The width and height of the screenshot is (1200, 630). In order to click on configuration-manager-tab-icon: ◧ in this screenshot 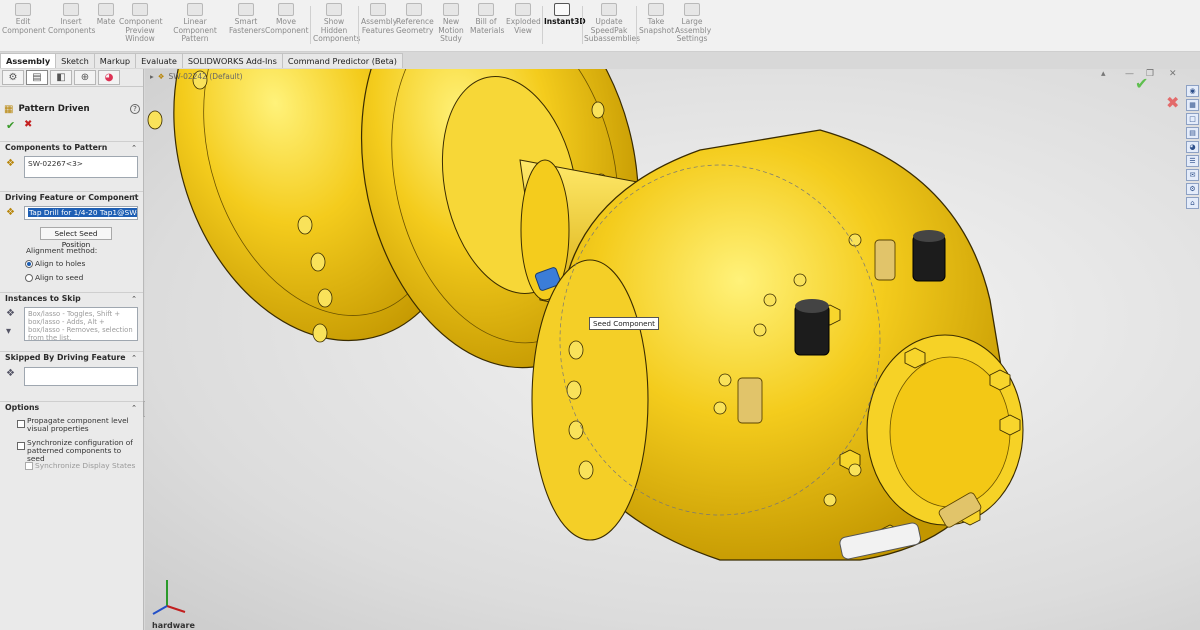, I will do `click(61, 77)`.